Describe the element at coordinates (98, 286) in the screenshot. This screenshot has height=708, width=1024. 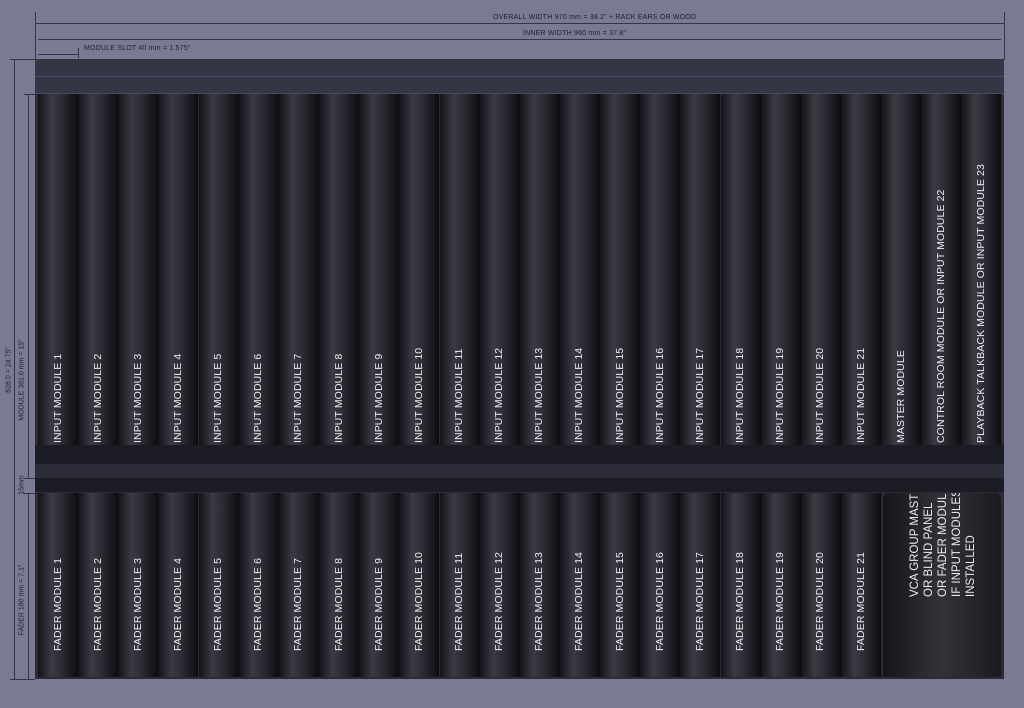
I see `input-module-2: INPUT MODULE 2` at that location.